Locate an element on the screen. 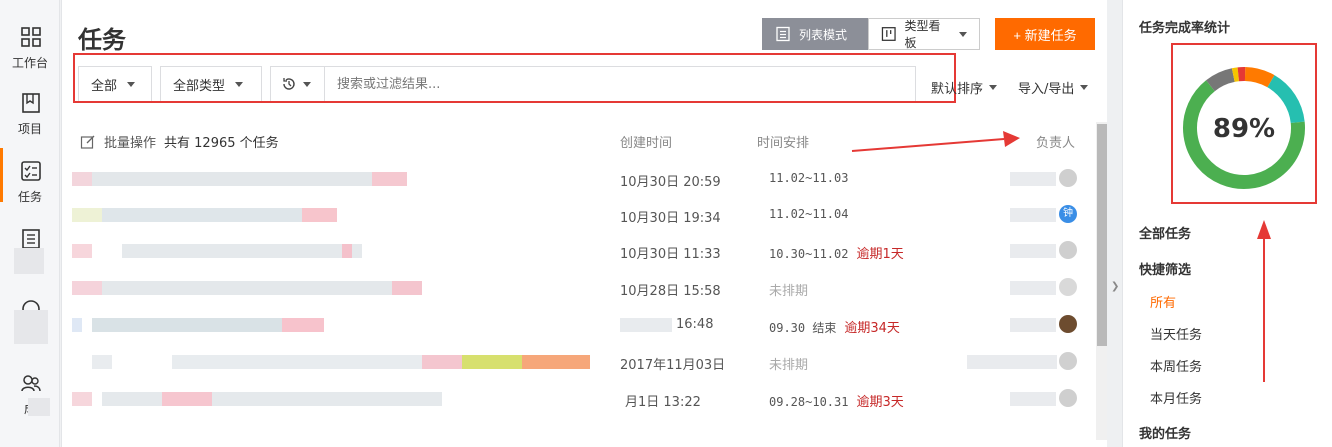 This screenshot has width=1332, height=447. list-icon is located at coordinates (31, 239).